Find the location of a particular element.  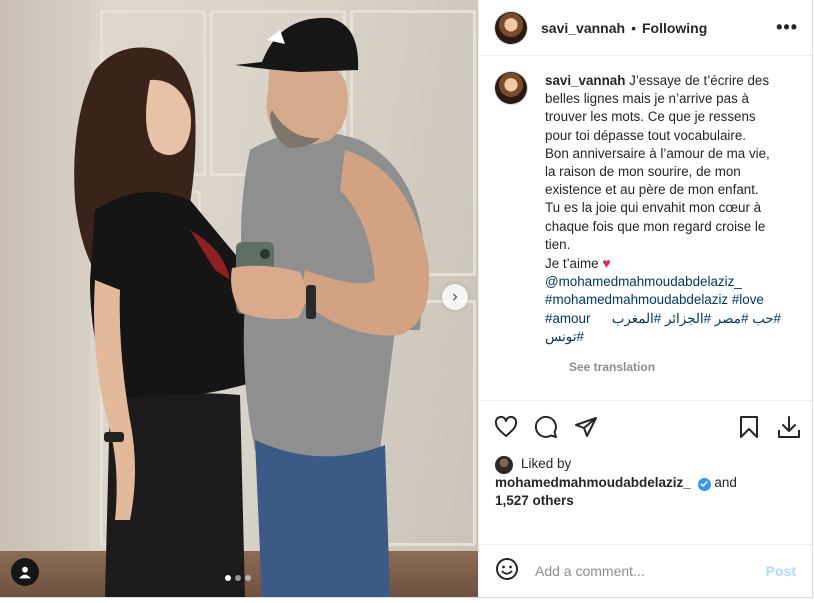

send-icon is located at coordinates (586, 426).